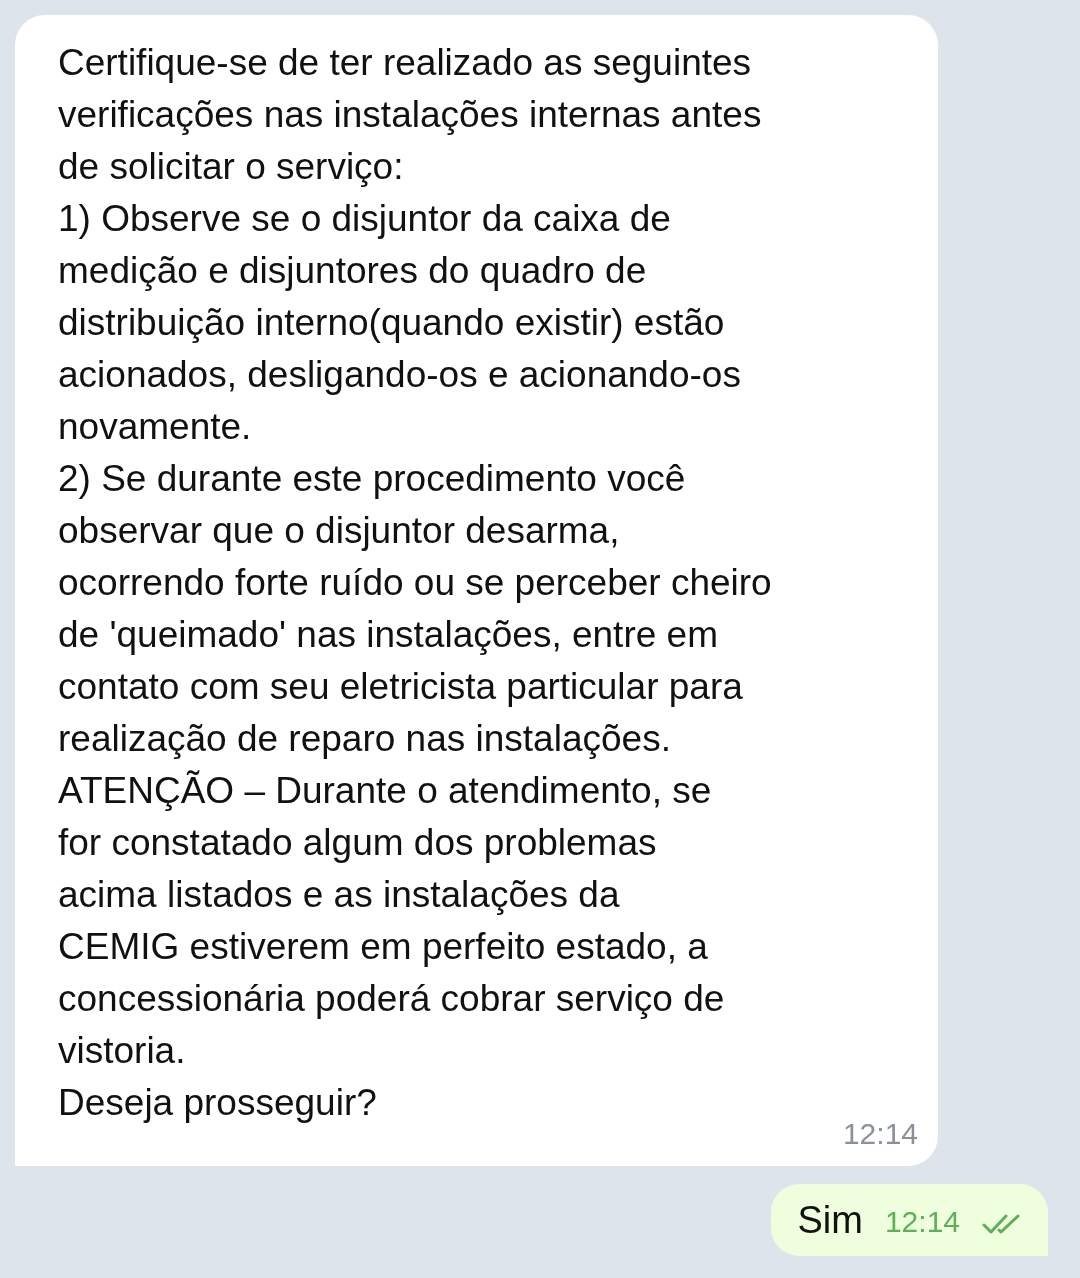 The width and height of the screenshot is (1080, 1278). I want to click on message-text-line: for constatado algum dos problemas, so click(357, 843).